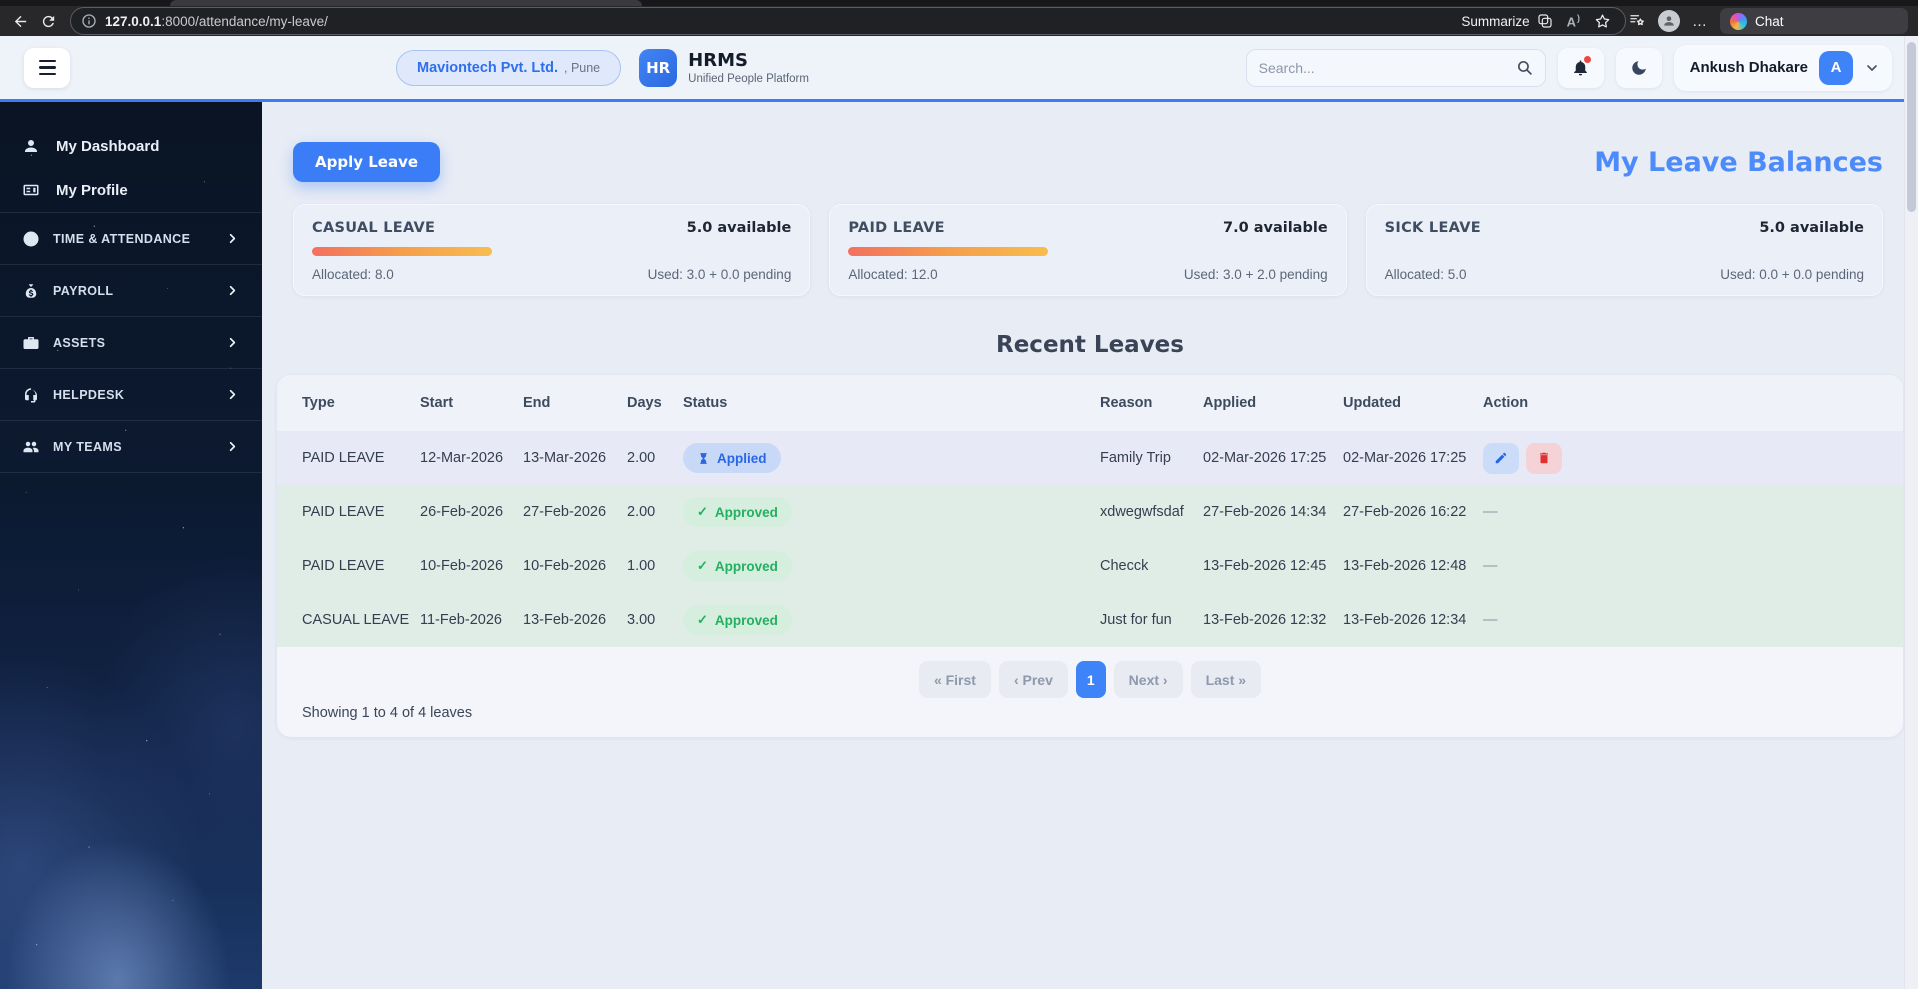 Image resolution: width=1918 pixels, height=989 pixels. I want to click on cell-applied: 13-Feb-2026 12:32, so click(1265, 620).